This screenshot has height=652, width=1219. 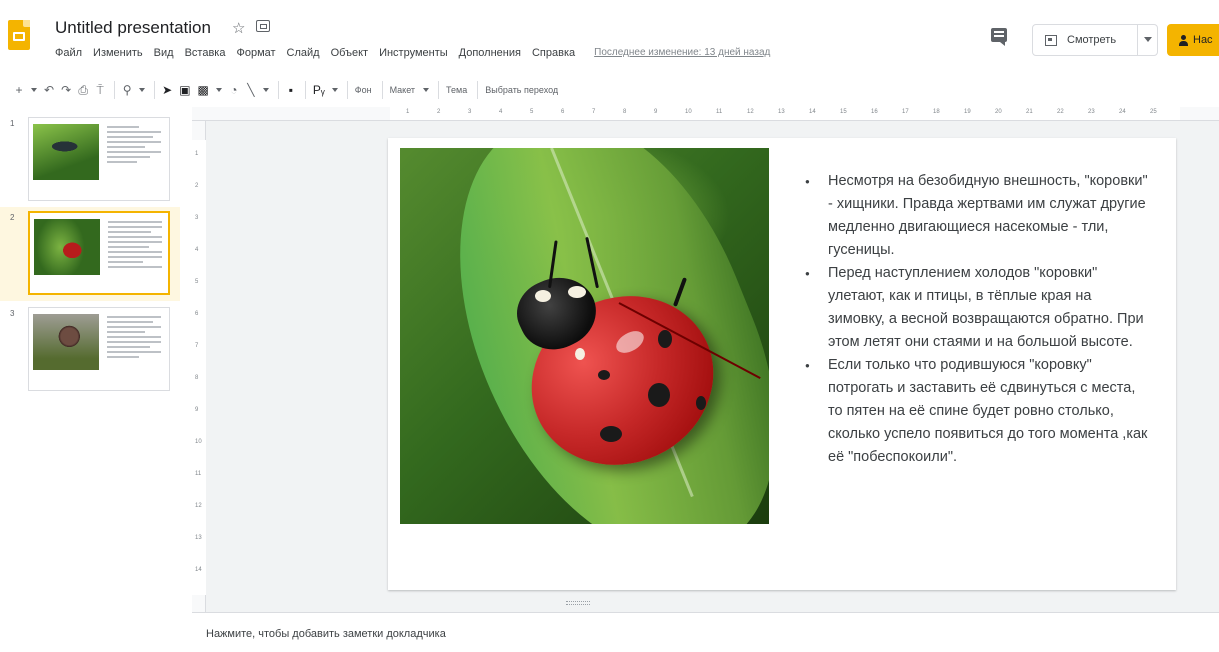 What do you see at coordinates (166, 53) in the screenshot?
I see `menu-view: Вид` at bounding box center [166, 53].